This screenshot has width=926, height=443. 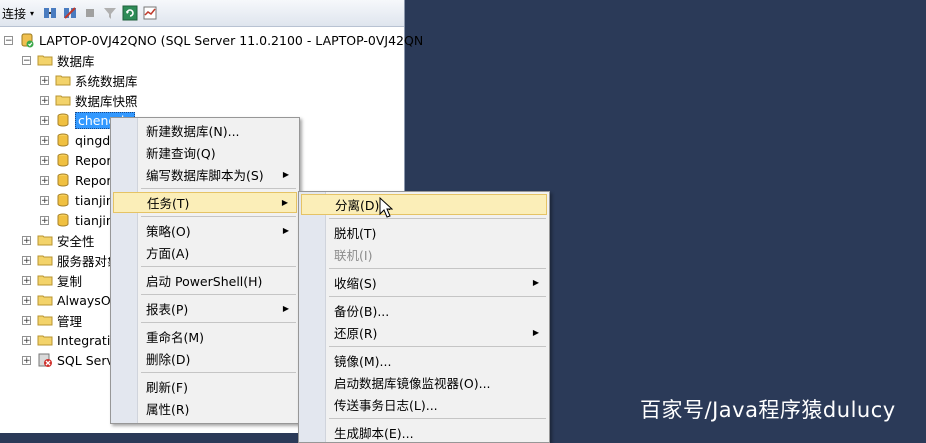 I want to click on management-label: 管理, so click(x=70, y=321).